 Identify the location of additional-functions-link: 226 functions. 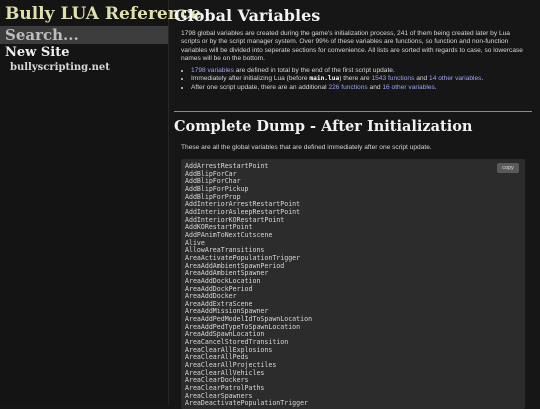
(347, 87).